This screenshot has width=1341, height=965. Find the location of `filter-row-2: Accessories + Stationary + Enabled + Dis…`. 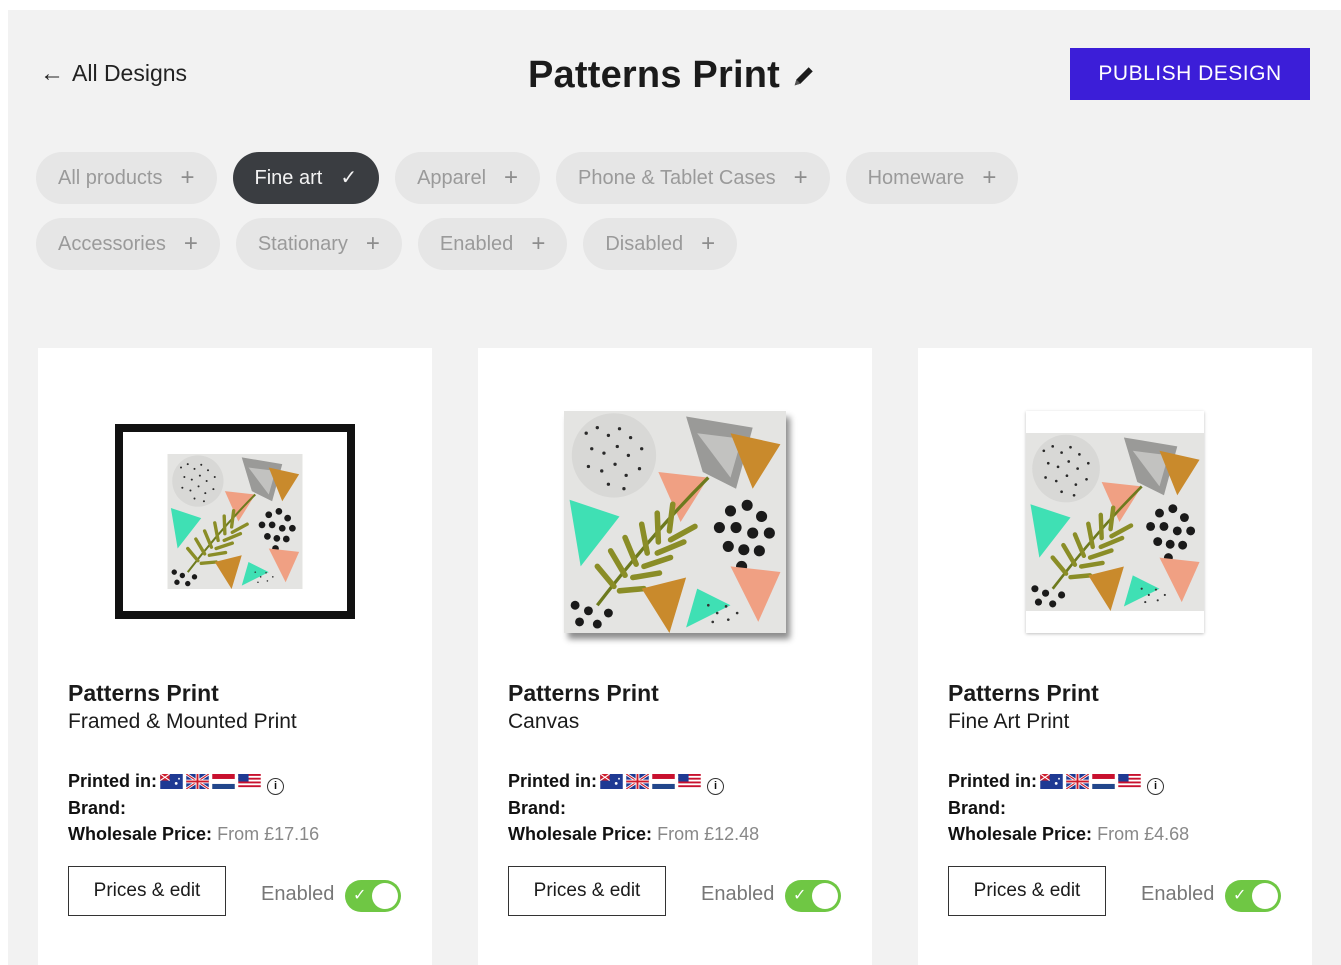

filter-row-2: Accessories + Stationary + Enabled + Dis… is located at coordinates (681, 244).